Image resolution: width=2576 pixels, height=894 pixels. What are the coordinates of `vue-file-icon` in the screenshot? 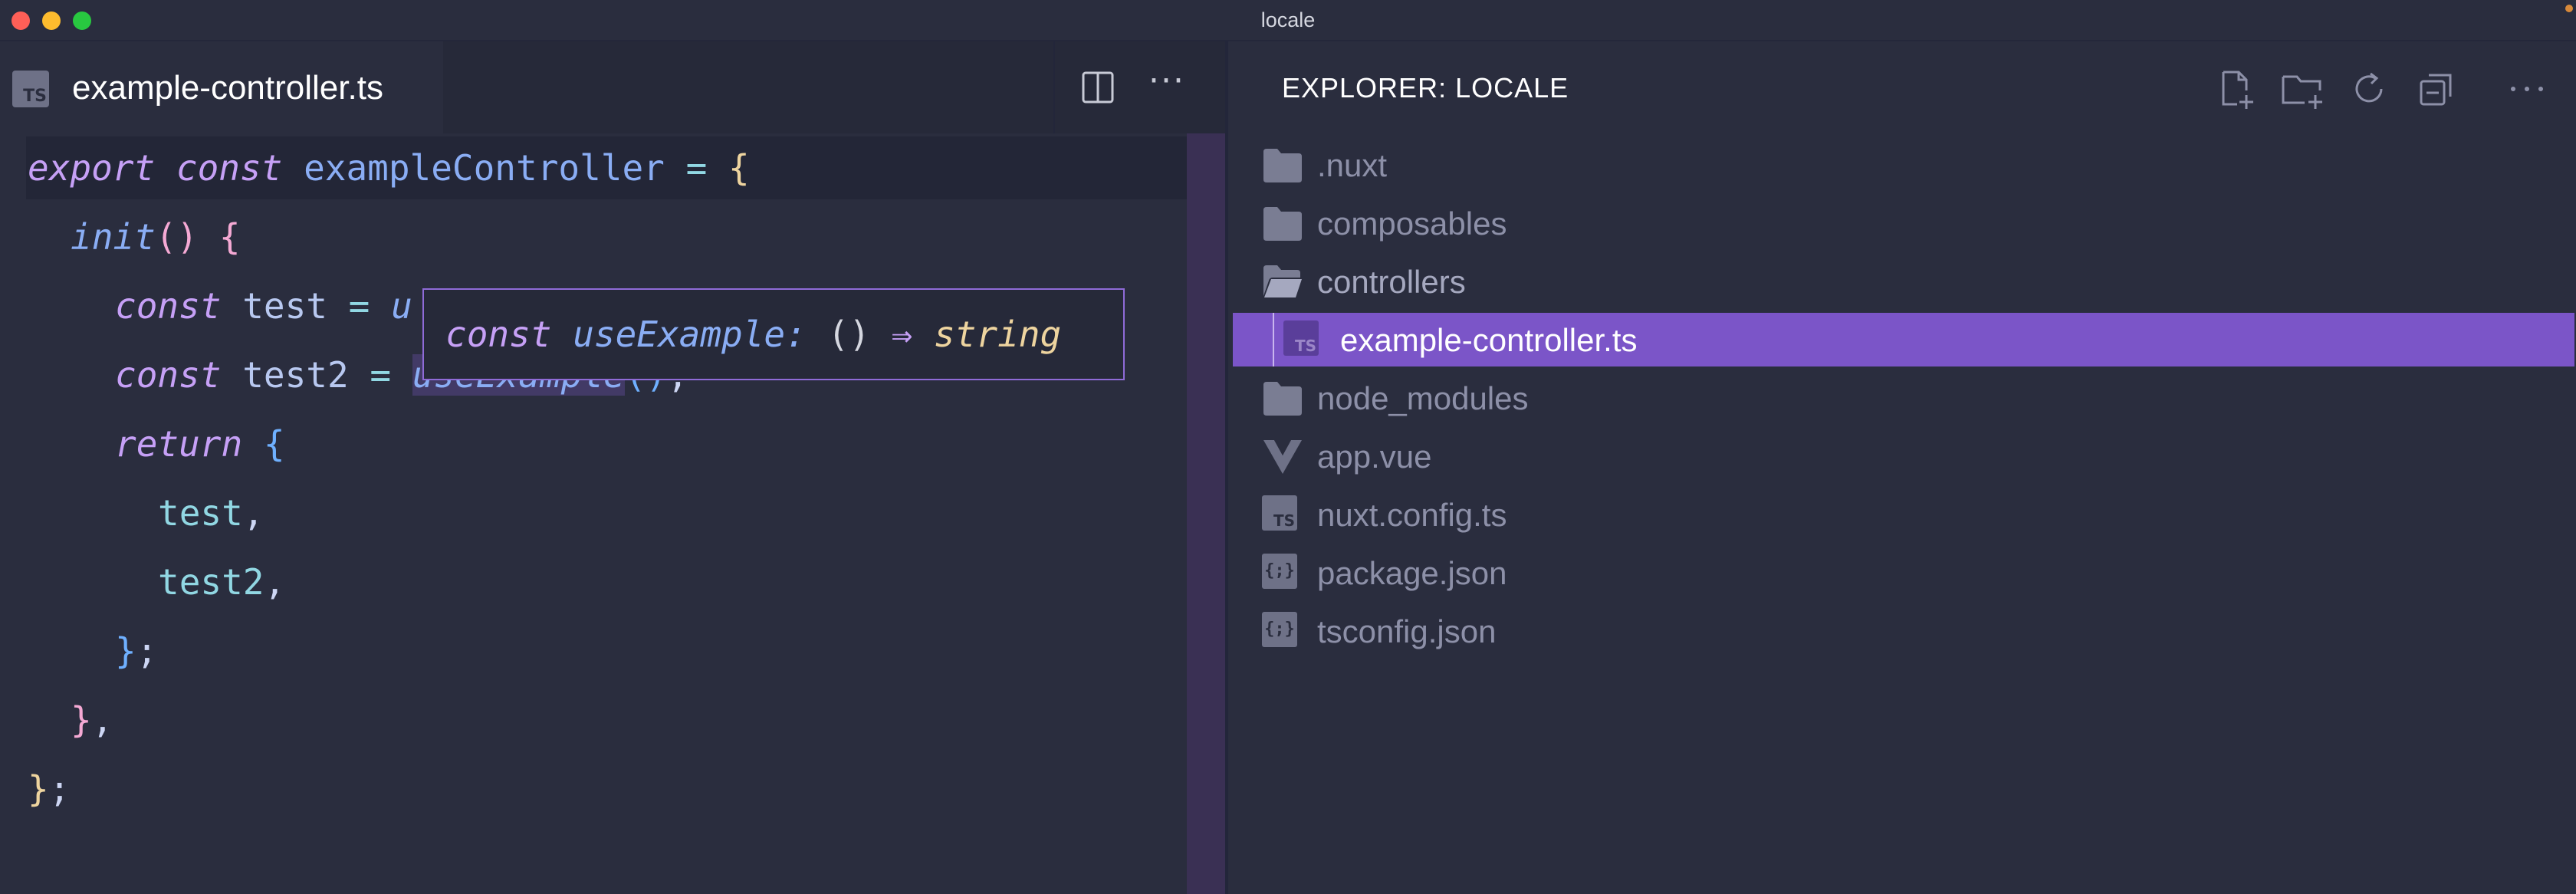 It's located at (1282, 457).